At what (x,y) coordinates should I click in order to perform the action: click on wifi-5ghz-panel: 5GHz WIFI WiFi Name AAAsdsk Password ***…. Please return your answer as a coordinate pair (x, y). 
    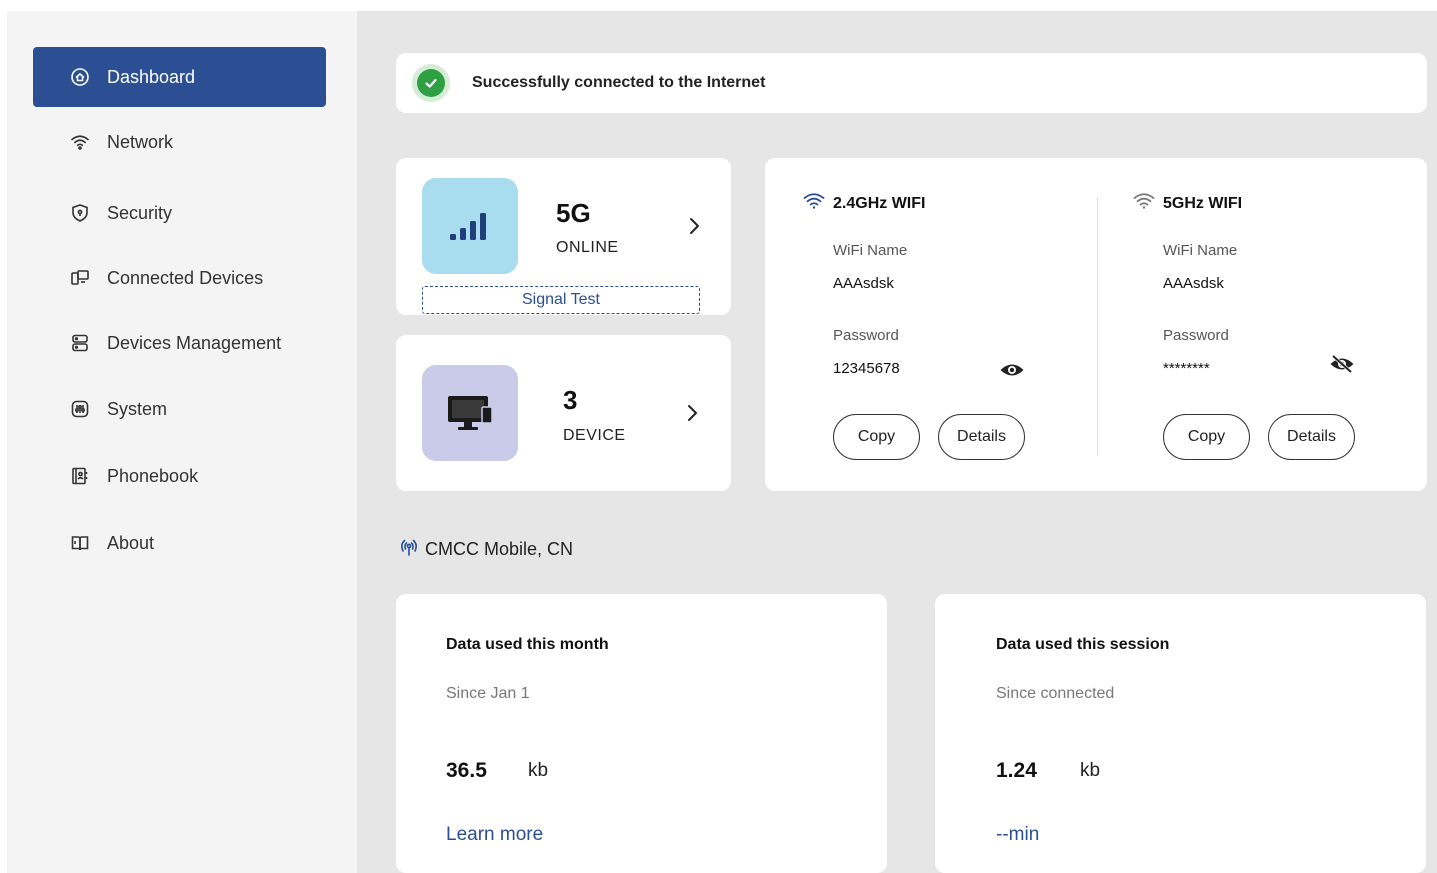
    Looking at the image, I should click on (1260, 324).